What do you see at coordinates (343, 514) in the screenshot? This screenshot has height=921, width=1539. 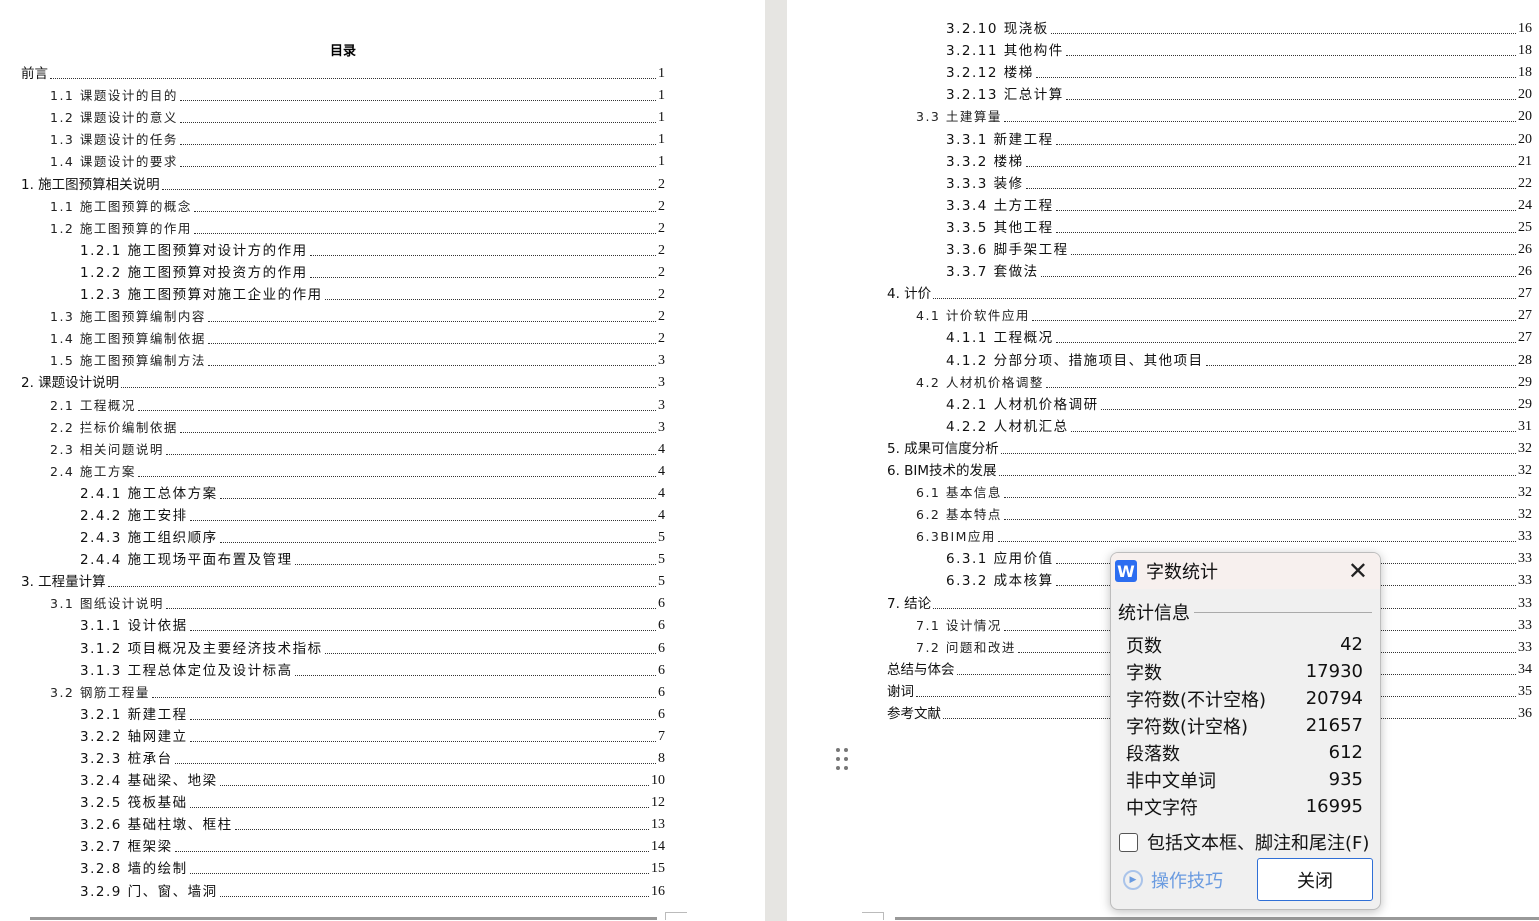 I see `toc-entry: 2.4.2 施工安排 4` at bounding box center [343, 514].